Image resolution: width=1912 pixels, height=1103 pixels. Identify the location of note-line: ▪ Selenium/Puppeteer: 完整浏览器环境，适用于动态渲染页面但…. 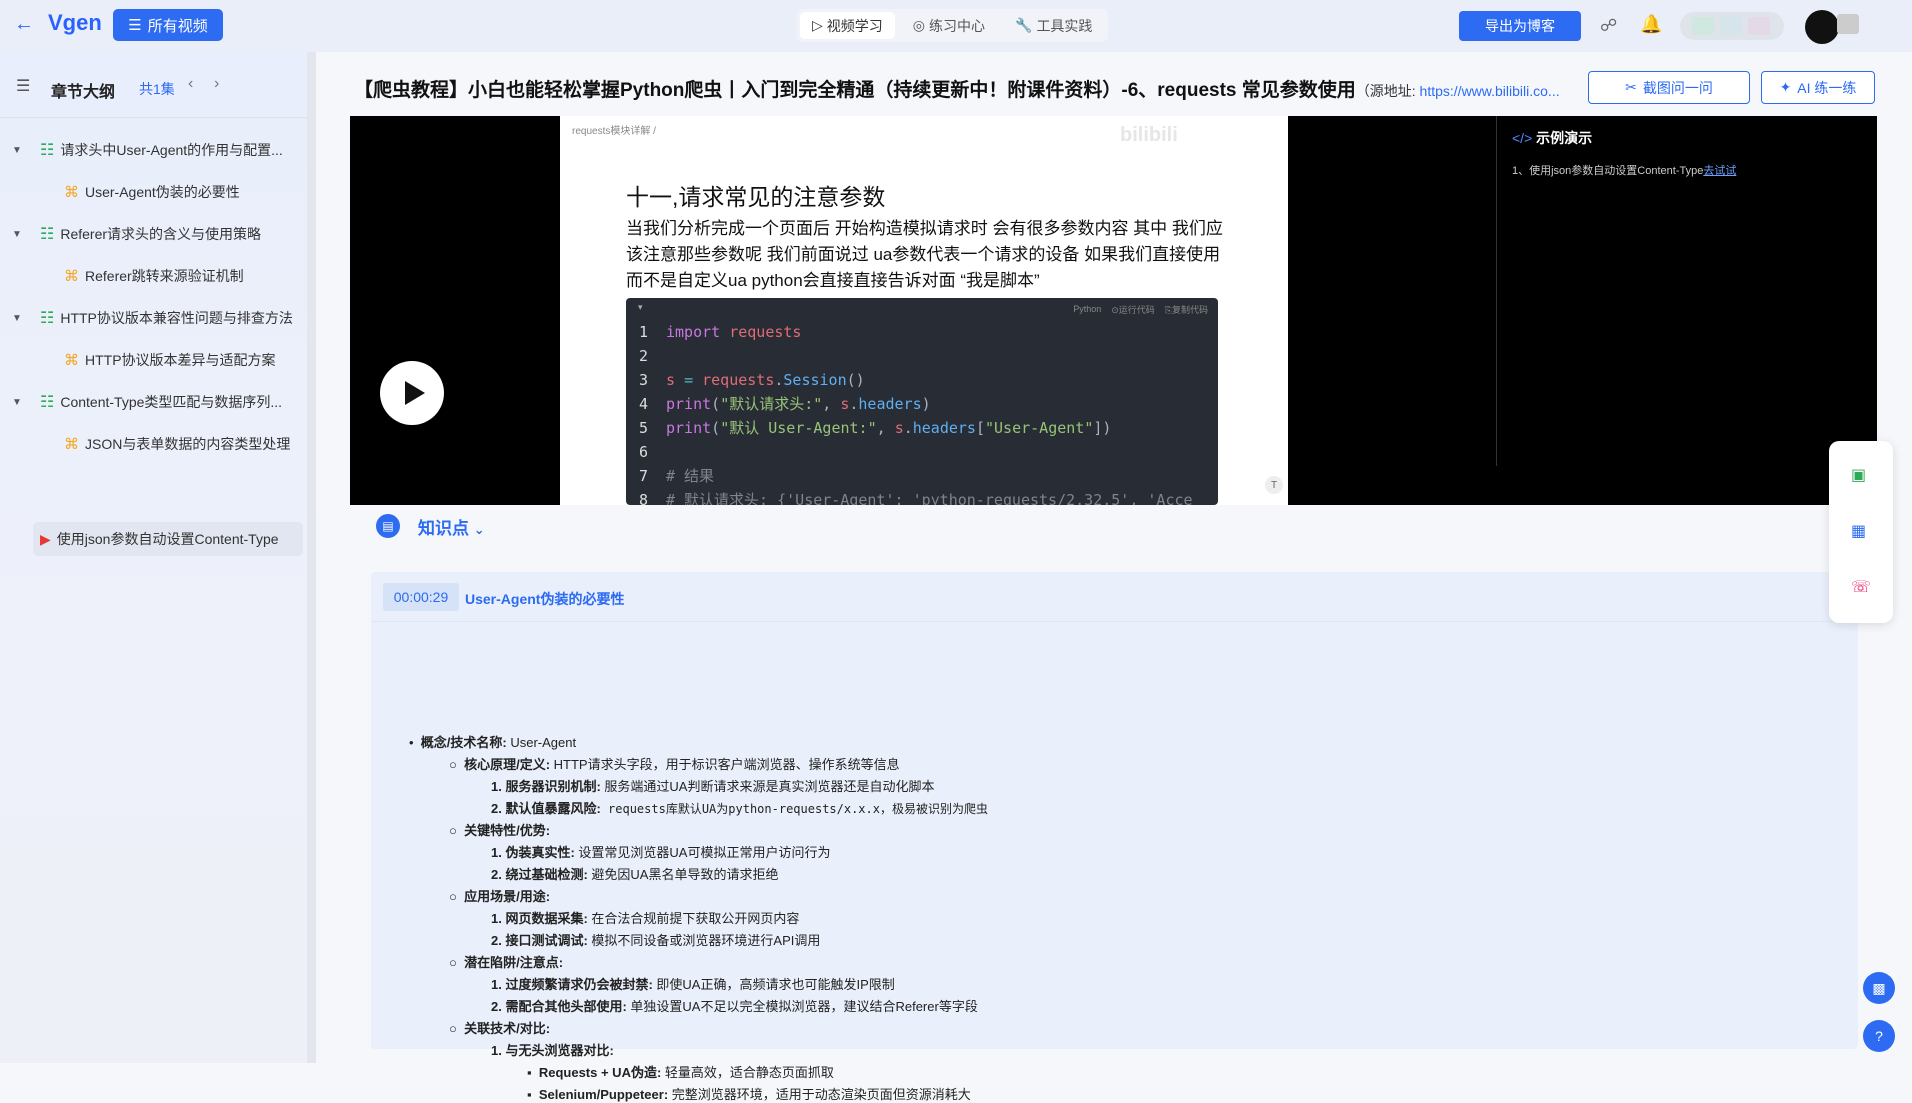
(749, 1094).